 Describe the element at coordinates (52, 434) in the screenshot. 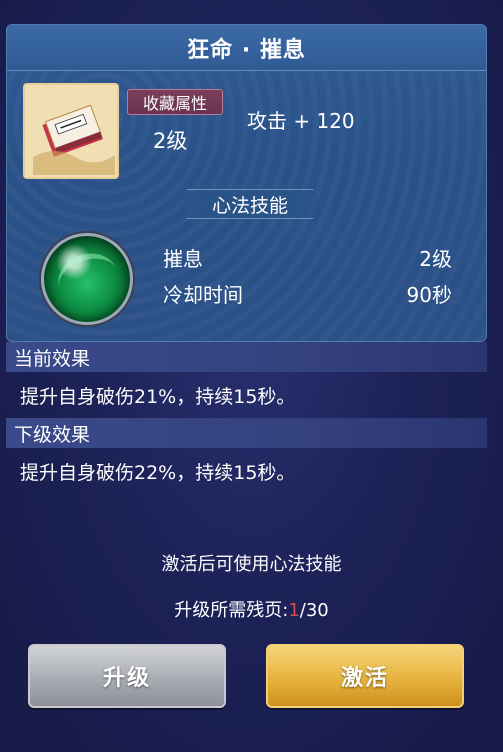

I see `next-effect-label: 下级效果` at that location.